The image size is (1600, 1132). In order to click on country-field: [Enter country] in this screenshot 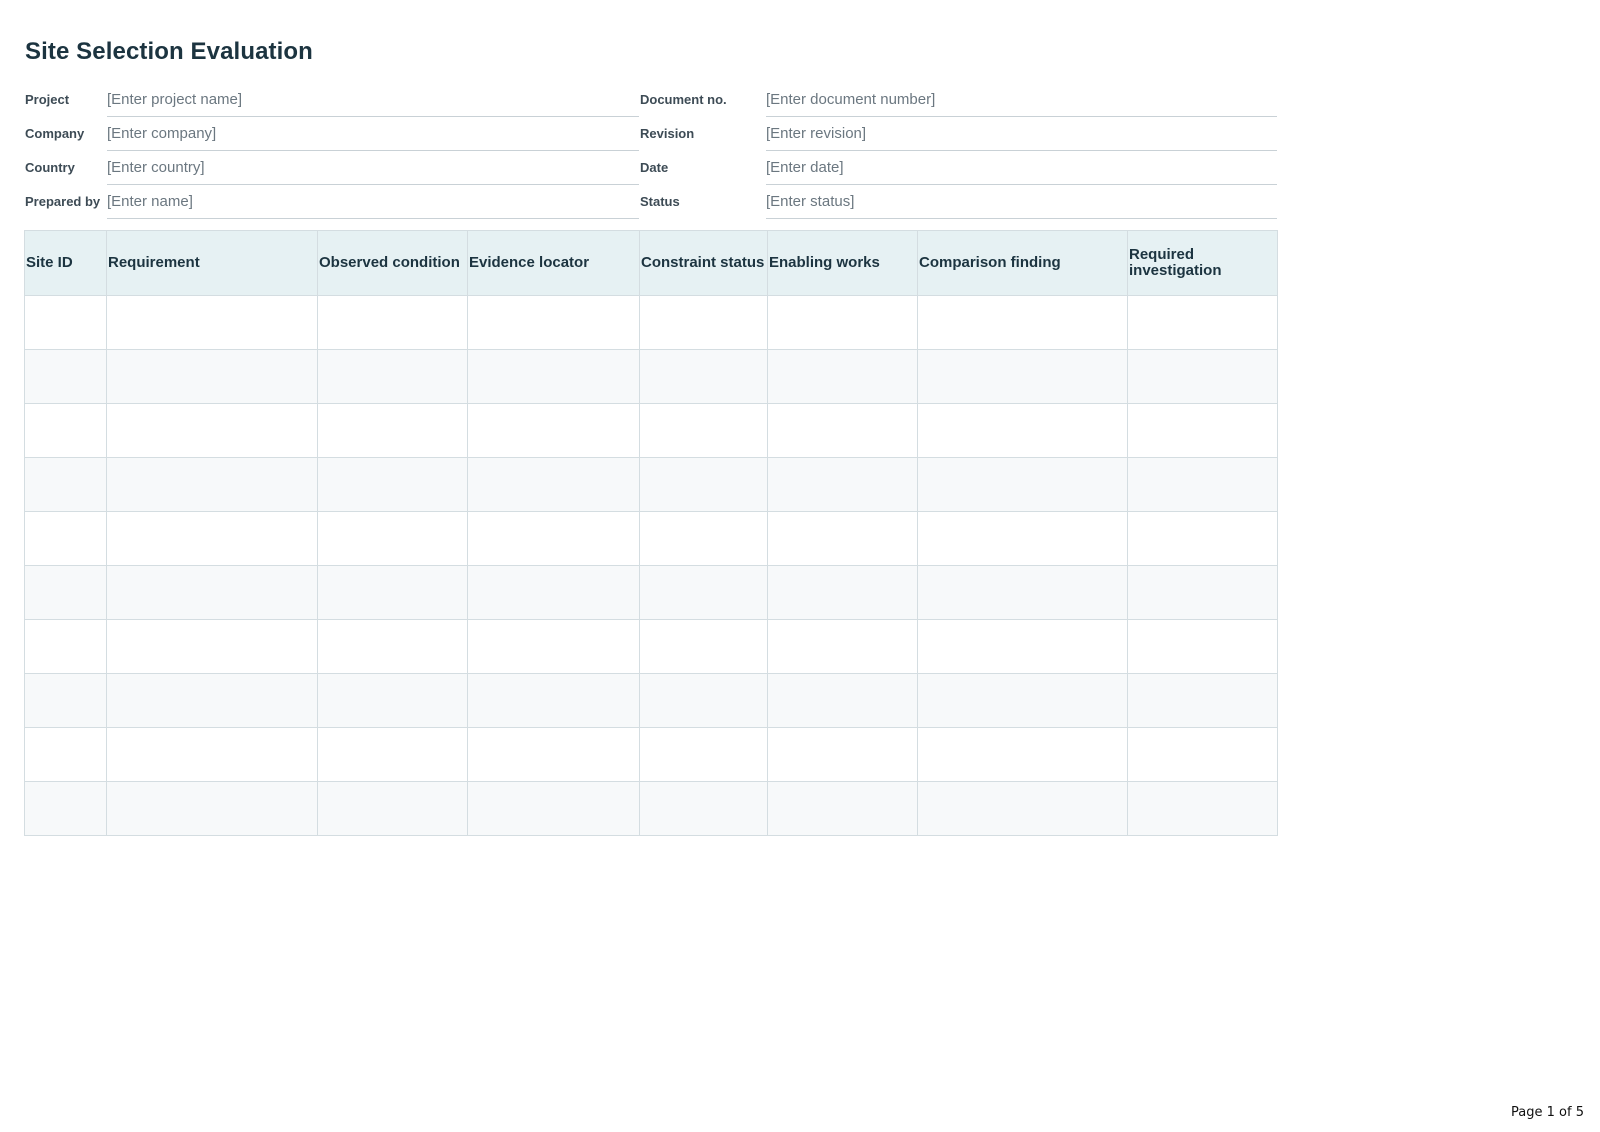, I will do `click(373, 168)`.